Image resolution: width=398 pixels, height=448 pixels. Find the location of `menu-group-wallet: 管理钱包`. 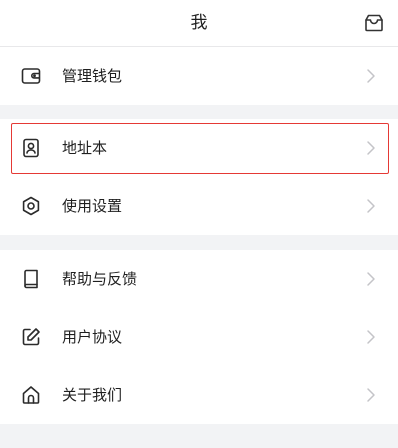

menu-group-wallet: 管理钱包 is located at coordinates (199, 76).